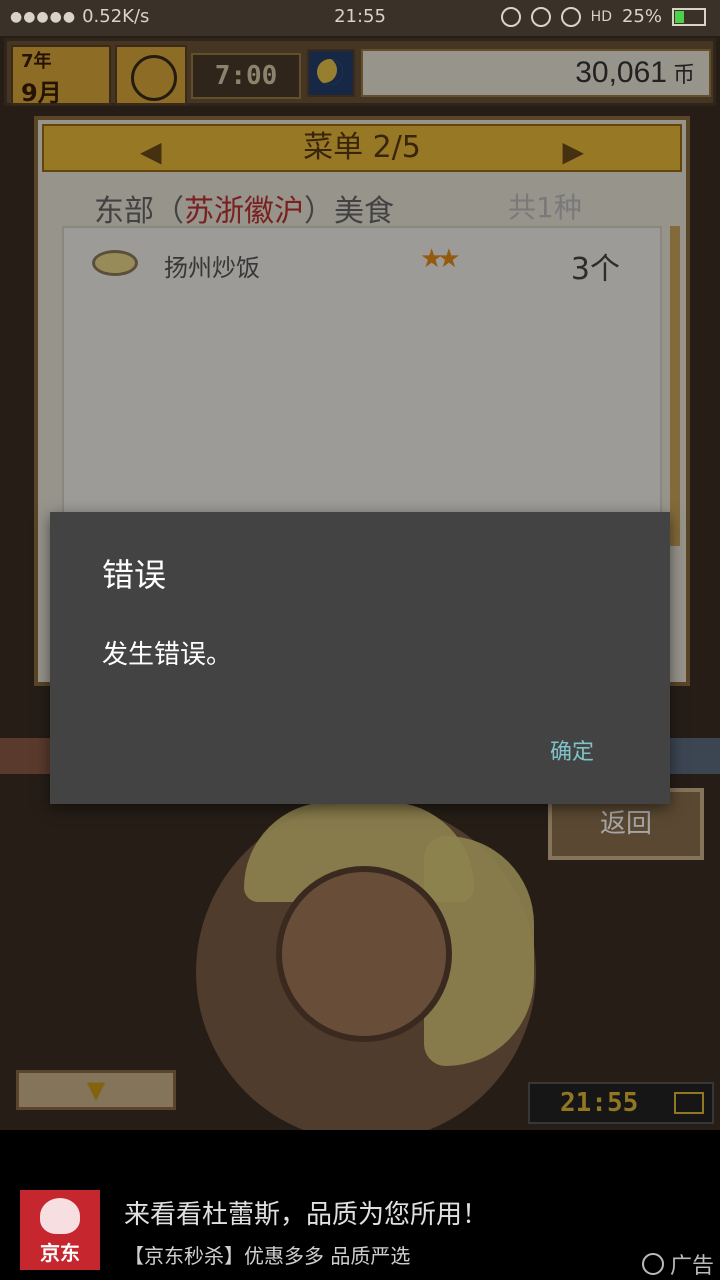 The height and width of the screenshot is (1280, 720). I want to click on status-bar: ●●●●● 0.52K/s 21:55 HD 25%, so click(360, 18).